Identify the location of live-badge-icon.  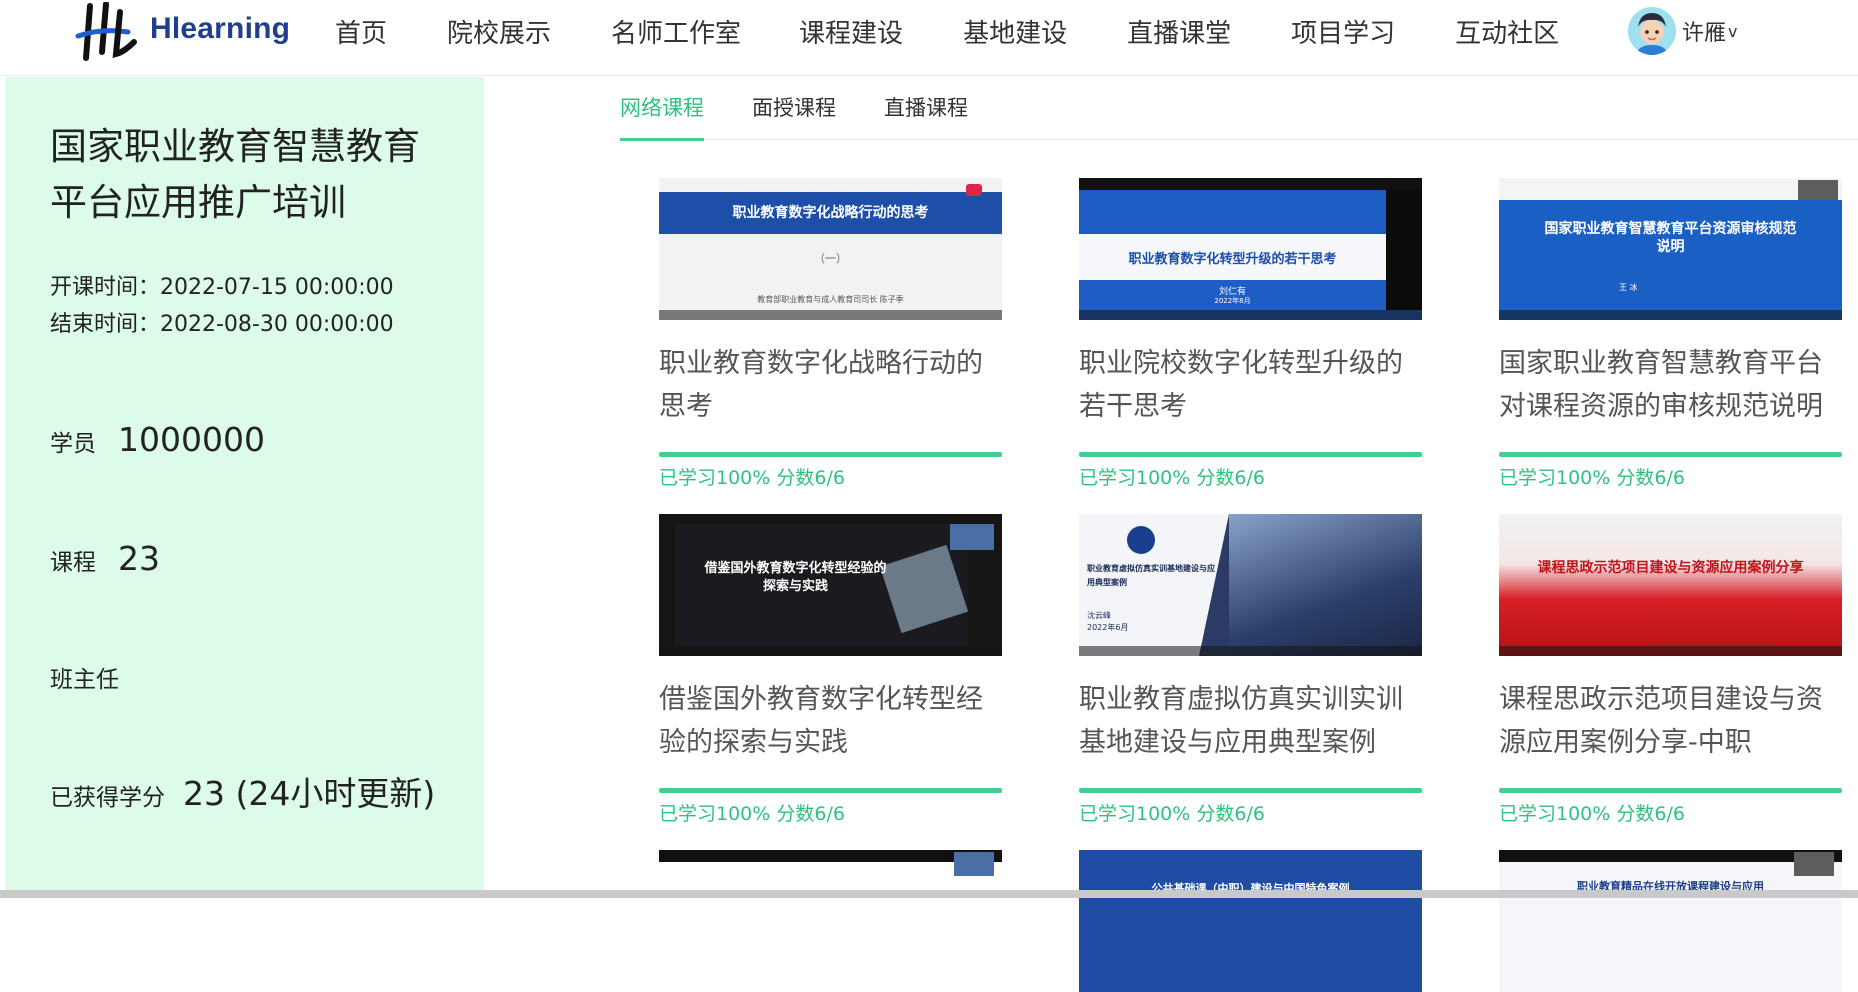
(974, 190).